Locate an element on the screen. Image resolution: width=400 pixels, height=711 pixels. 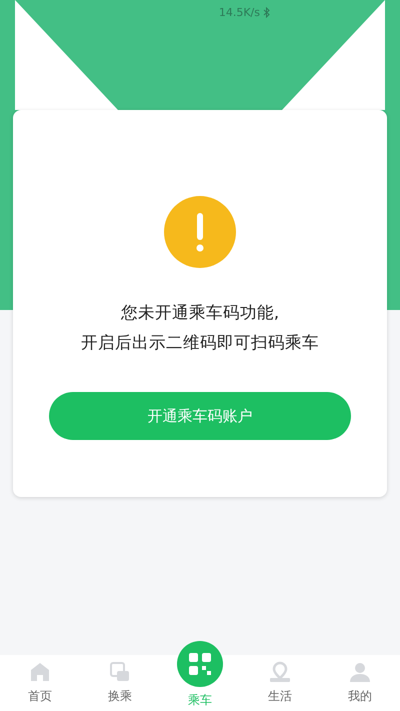
tab: 我的 is located at coordinates (360, 671).